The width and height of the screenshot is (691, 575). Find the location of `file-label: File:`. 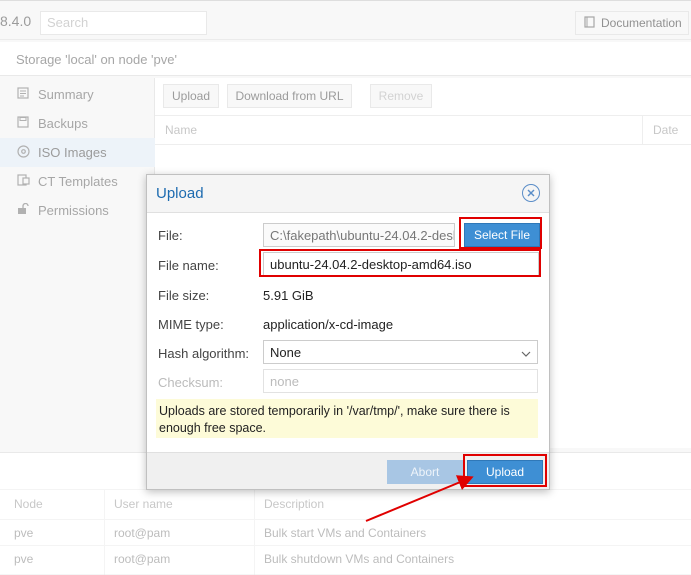

file-label: File: is located at coordinates (170, 235).